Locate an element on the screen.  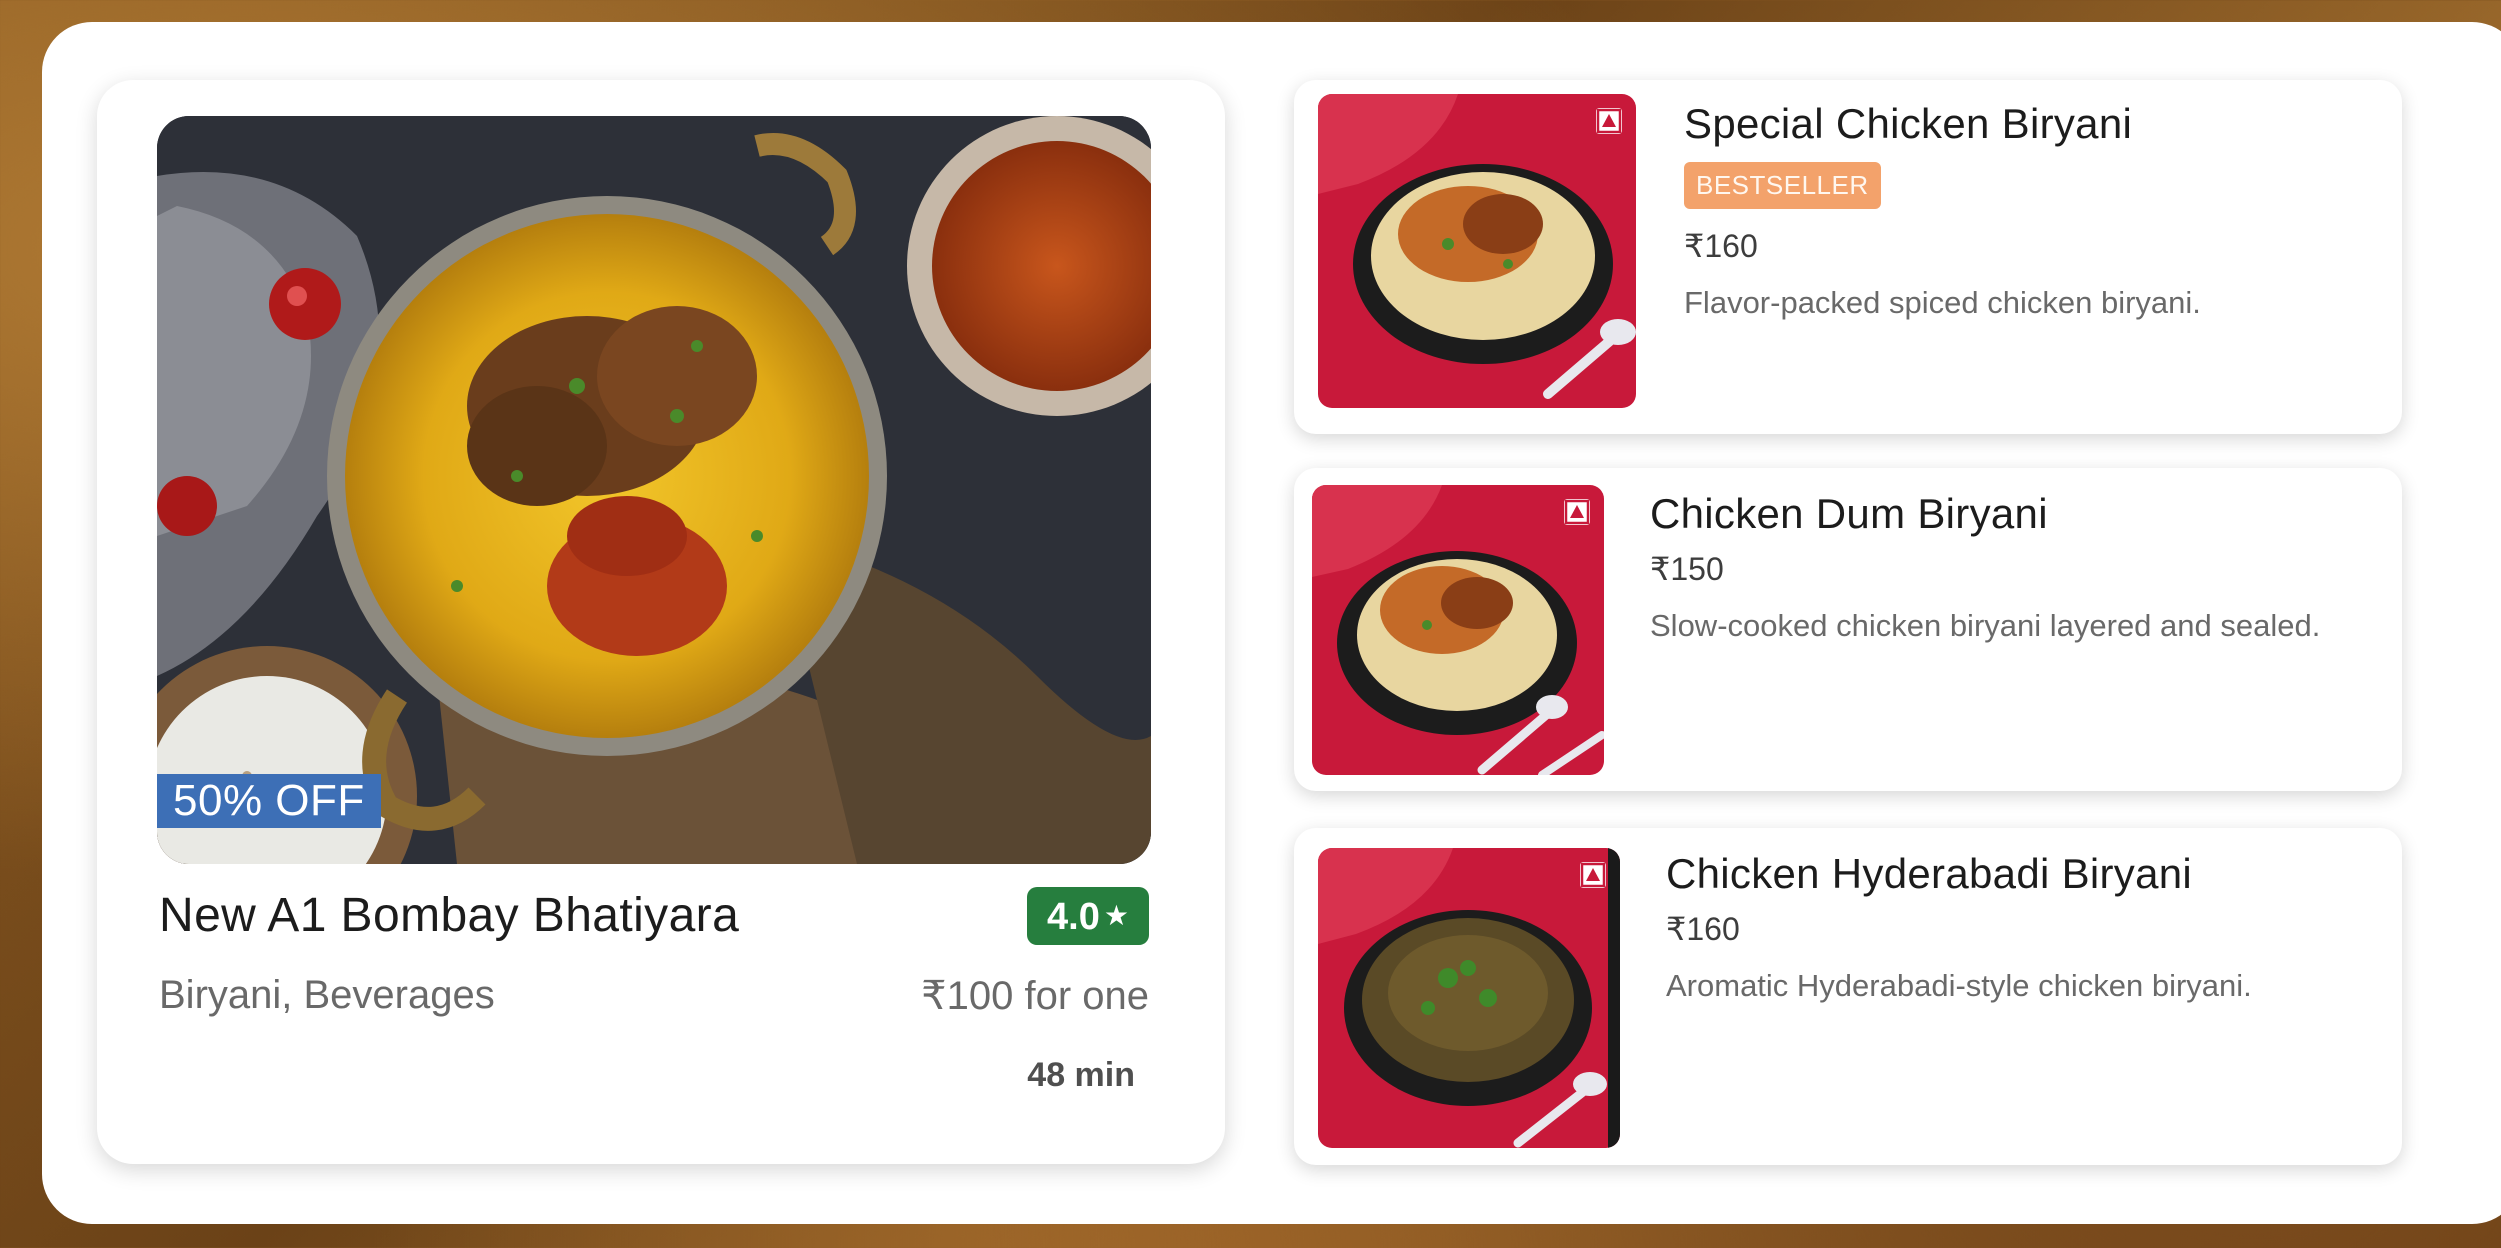
restaurant-cost-for-one: ₹100 for one is located at coordinates (1035, 996).